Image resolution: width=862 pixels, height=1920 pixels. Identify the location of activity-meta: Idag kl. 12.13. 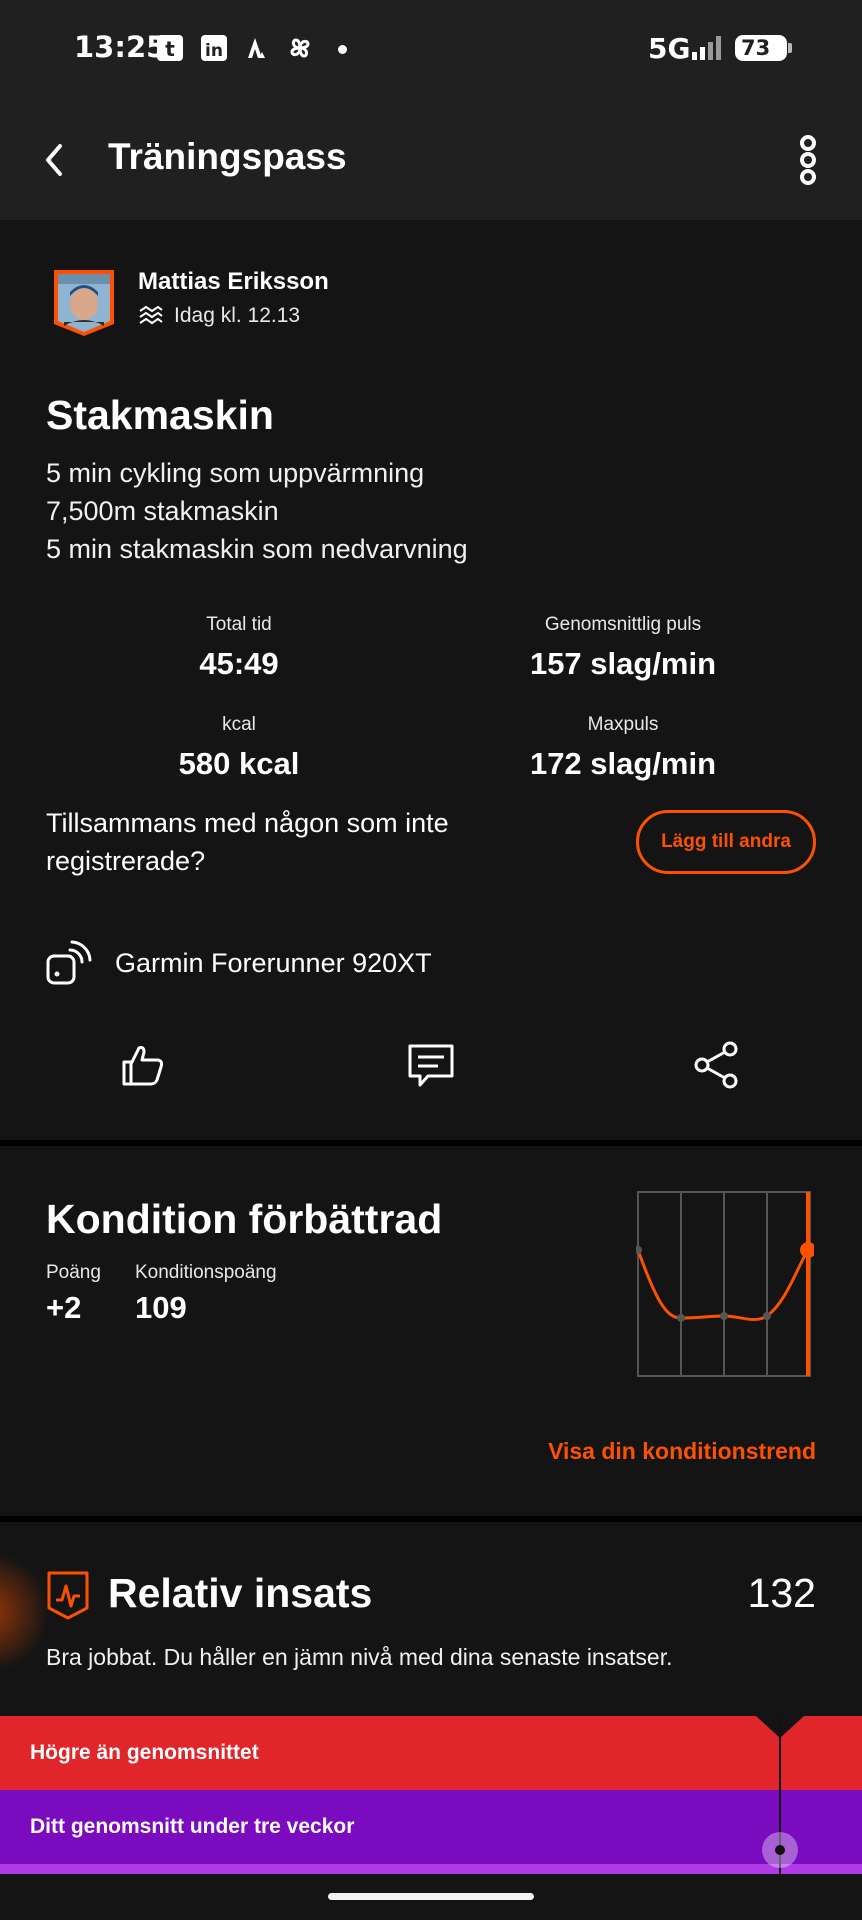
(219, 316).